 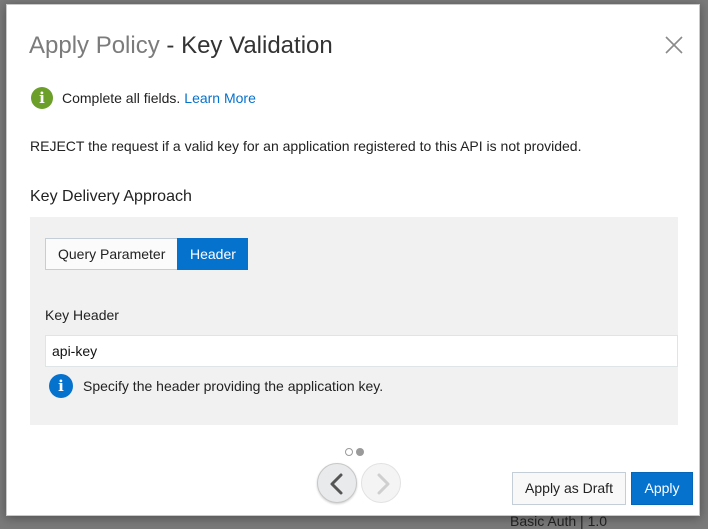 What do you see at coordinates (246, 45) in the screenshot?
I see `dialog-title-policy: - Key Validation` at bounding box center [246, 45].